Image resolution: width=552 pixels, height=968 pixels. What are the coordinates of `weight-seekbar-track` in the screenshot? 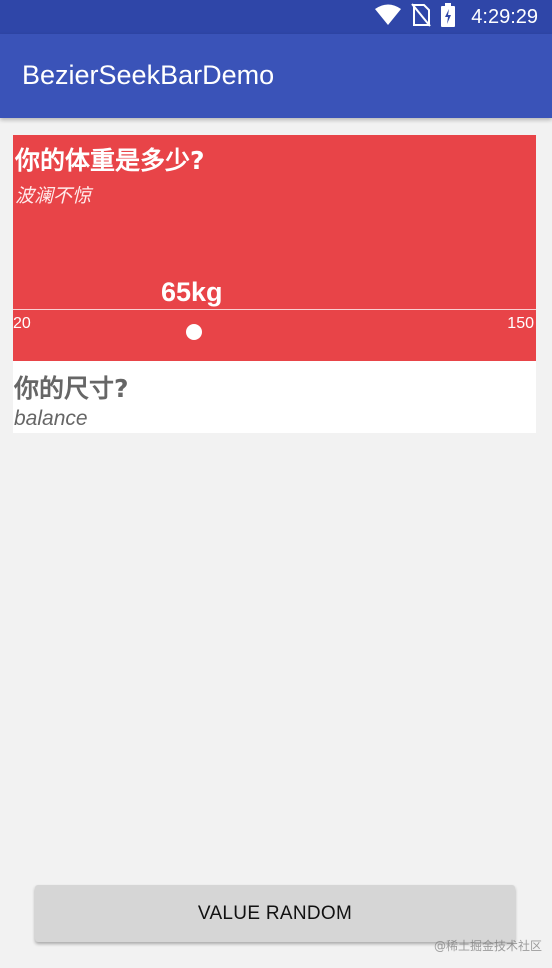 It's located at (274, 309).